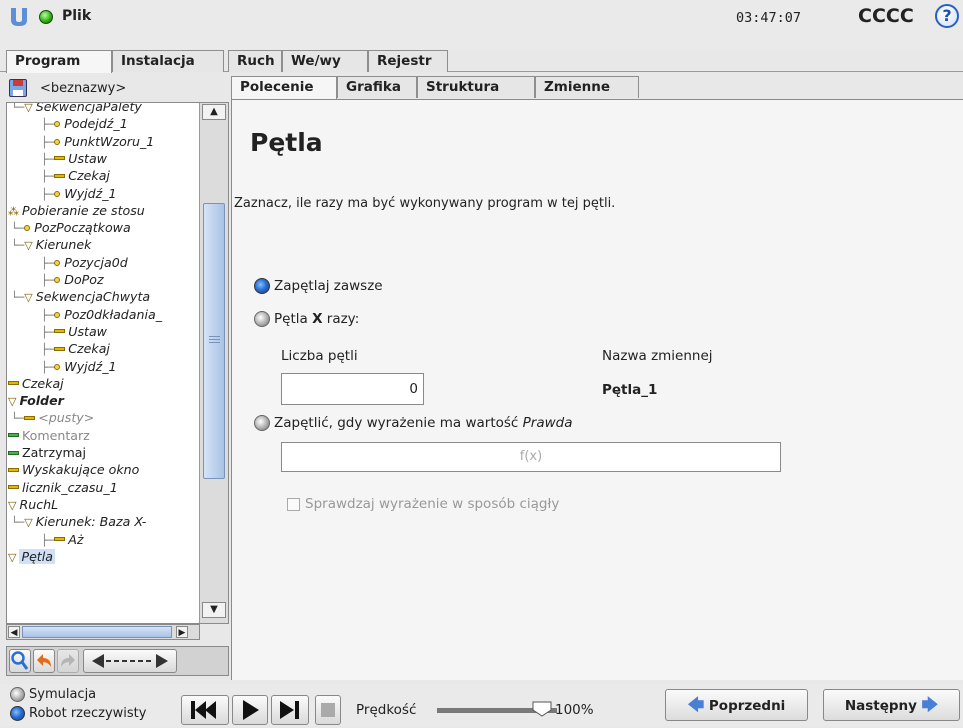 Image resolution: width=963 pixels, height=728 pixels. Describe the element at coordinates (76, 210) in the screenshot. I see `tree-node: ⁂ Pobieranie ze stosu` at that location.